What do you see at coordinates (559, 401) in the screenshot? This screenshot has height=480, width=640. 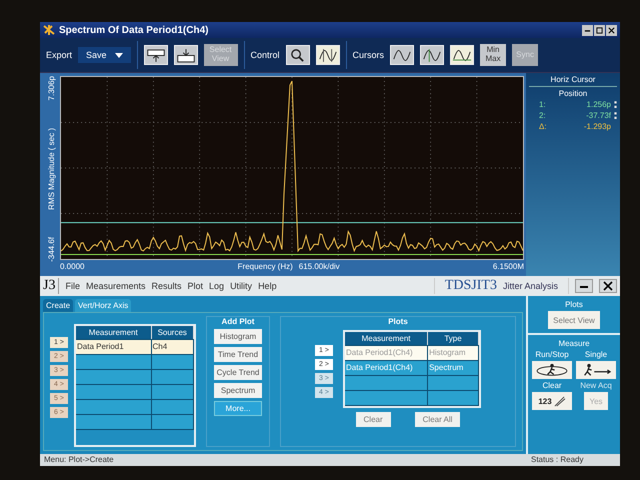 I see `eraser-icon` at bounding box center [559, 401].